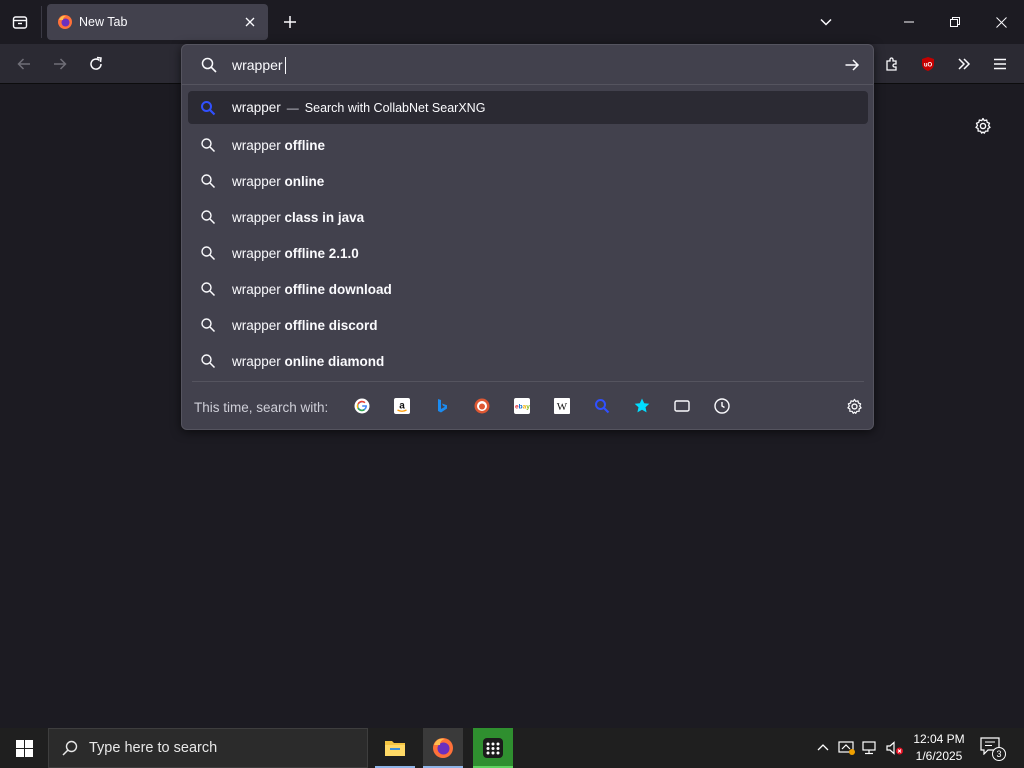 This screenshot has width=1024, height=768. I want to click on show-hidden-icons-button, so click(823, 748).